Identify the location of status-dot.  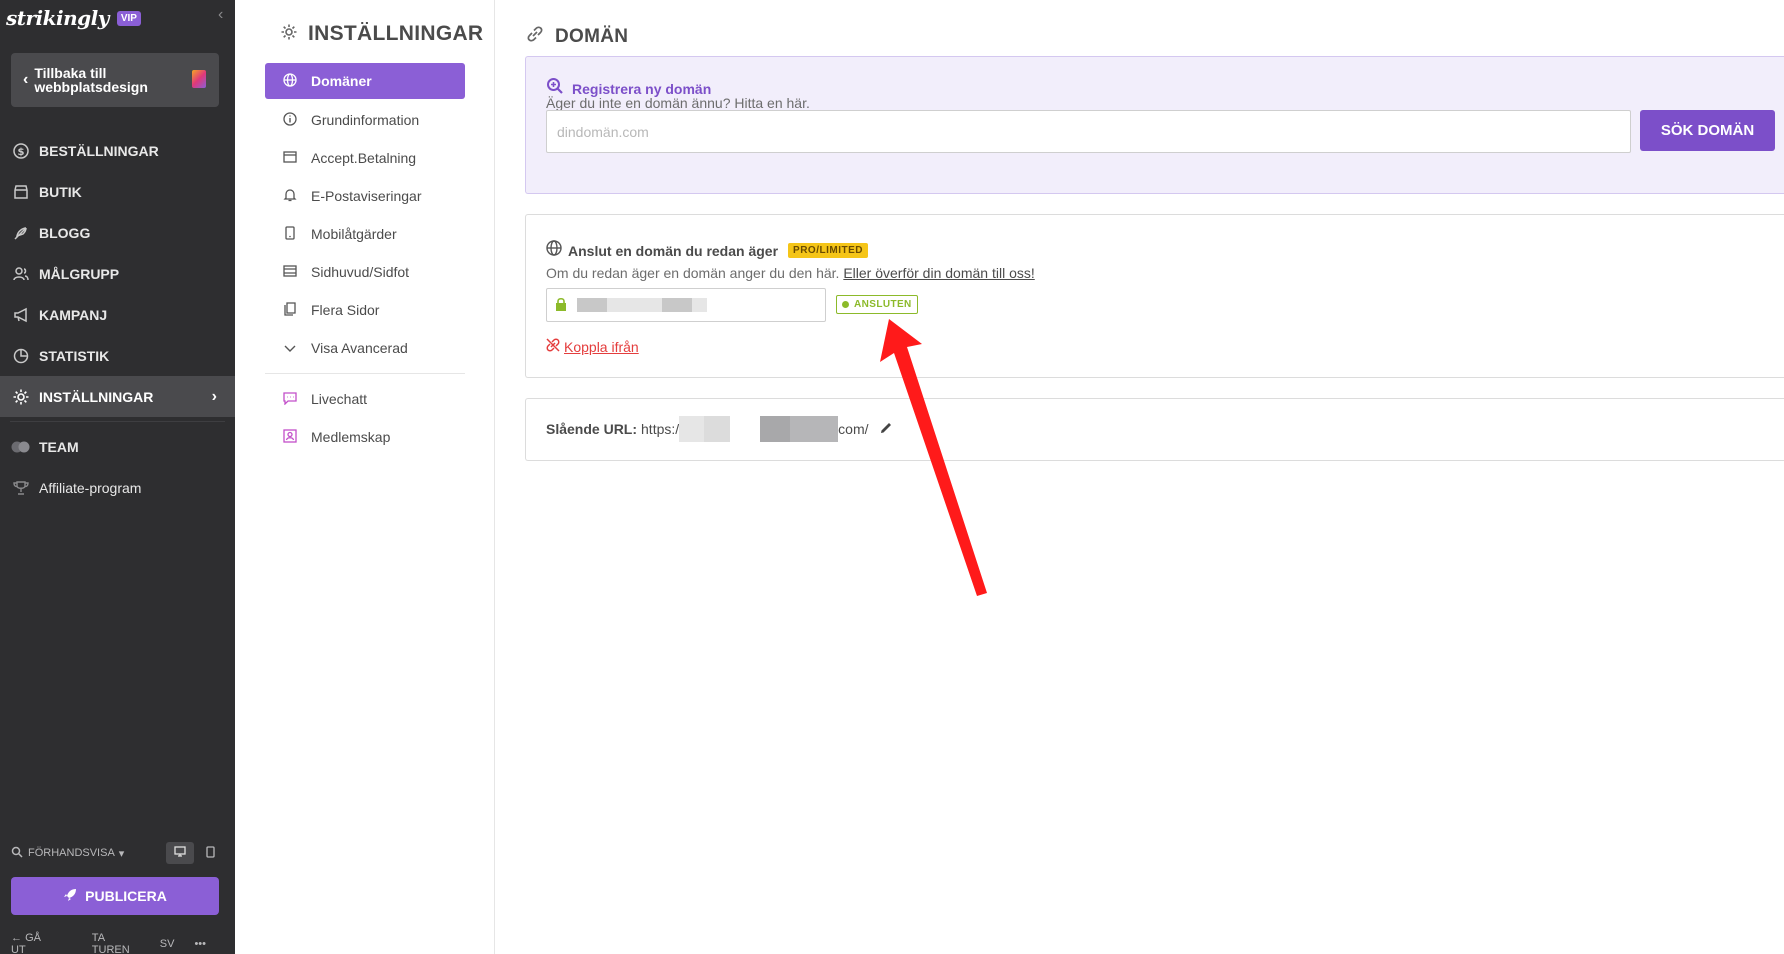
(845, 304).